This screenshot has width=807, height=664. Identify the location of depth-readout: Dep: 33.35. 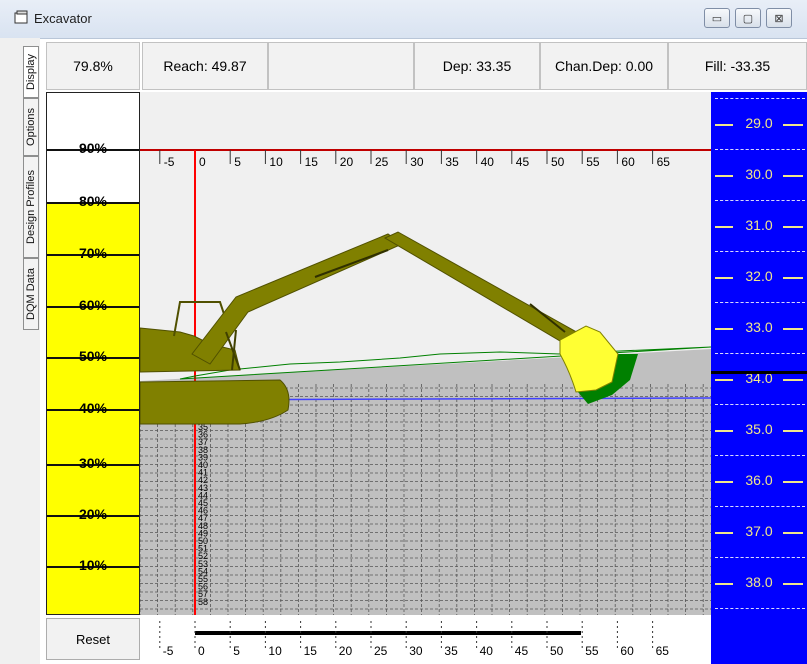
(477, 66).